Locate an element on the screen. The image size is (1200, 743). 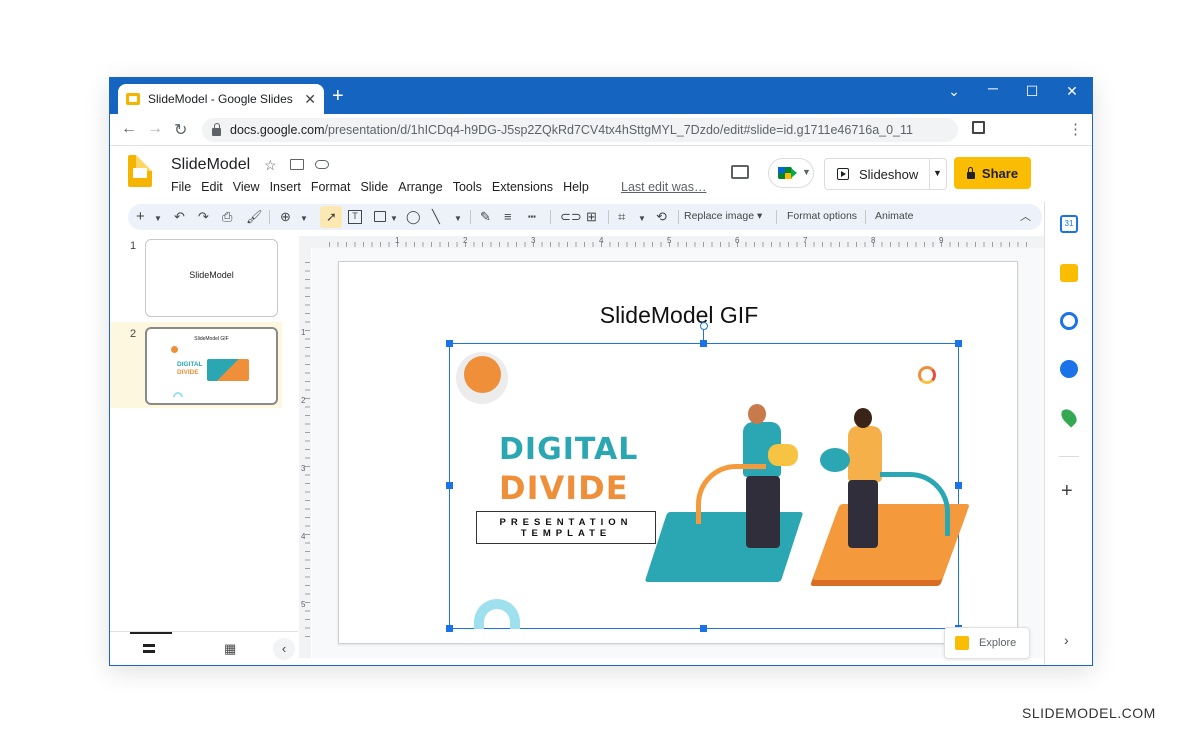
reset-image-icon: ⟲ is located at coordinates (661, 217).